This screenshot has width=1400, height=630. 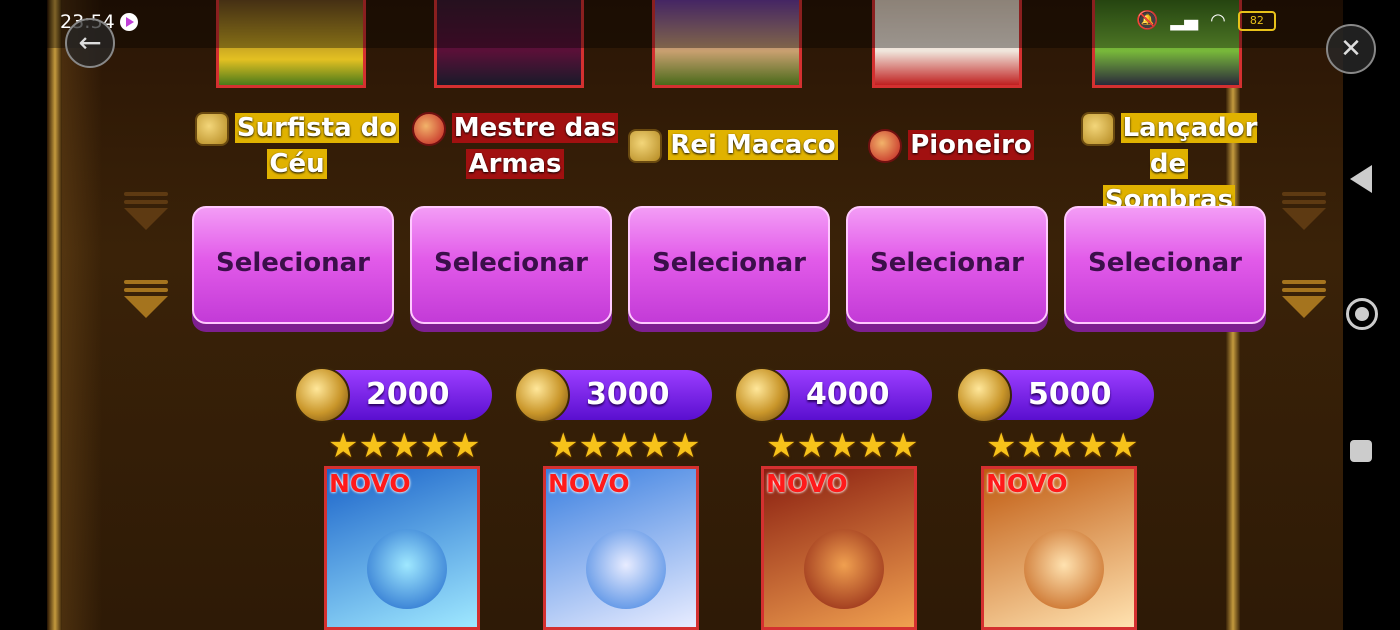 I want to click on price-tag: 2000, so click(x=393, y=395).